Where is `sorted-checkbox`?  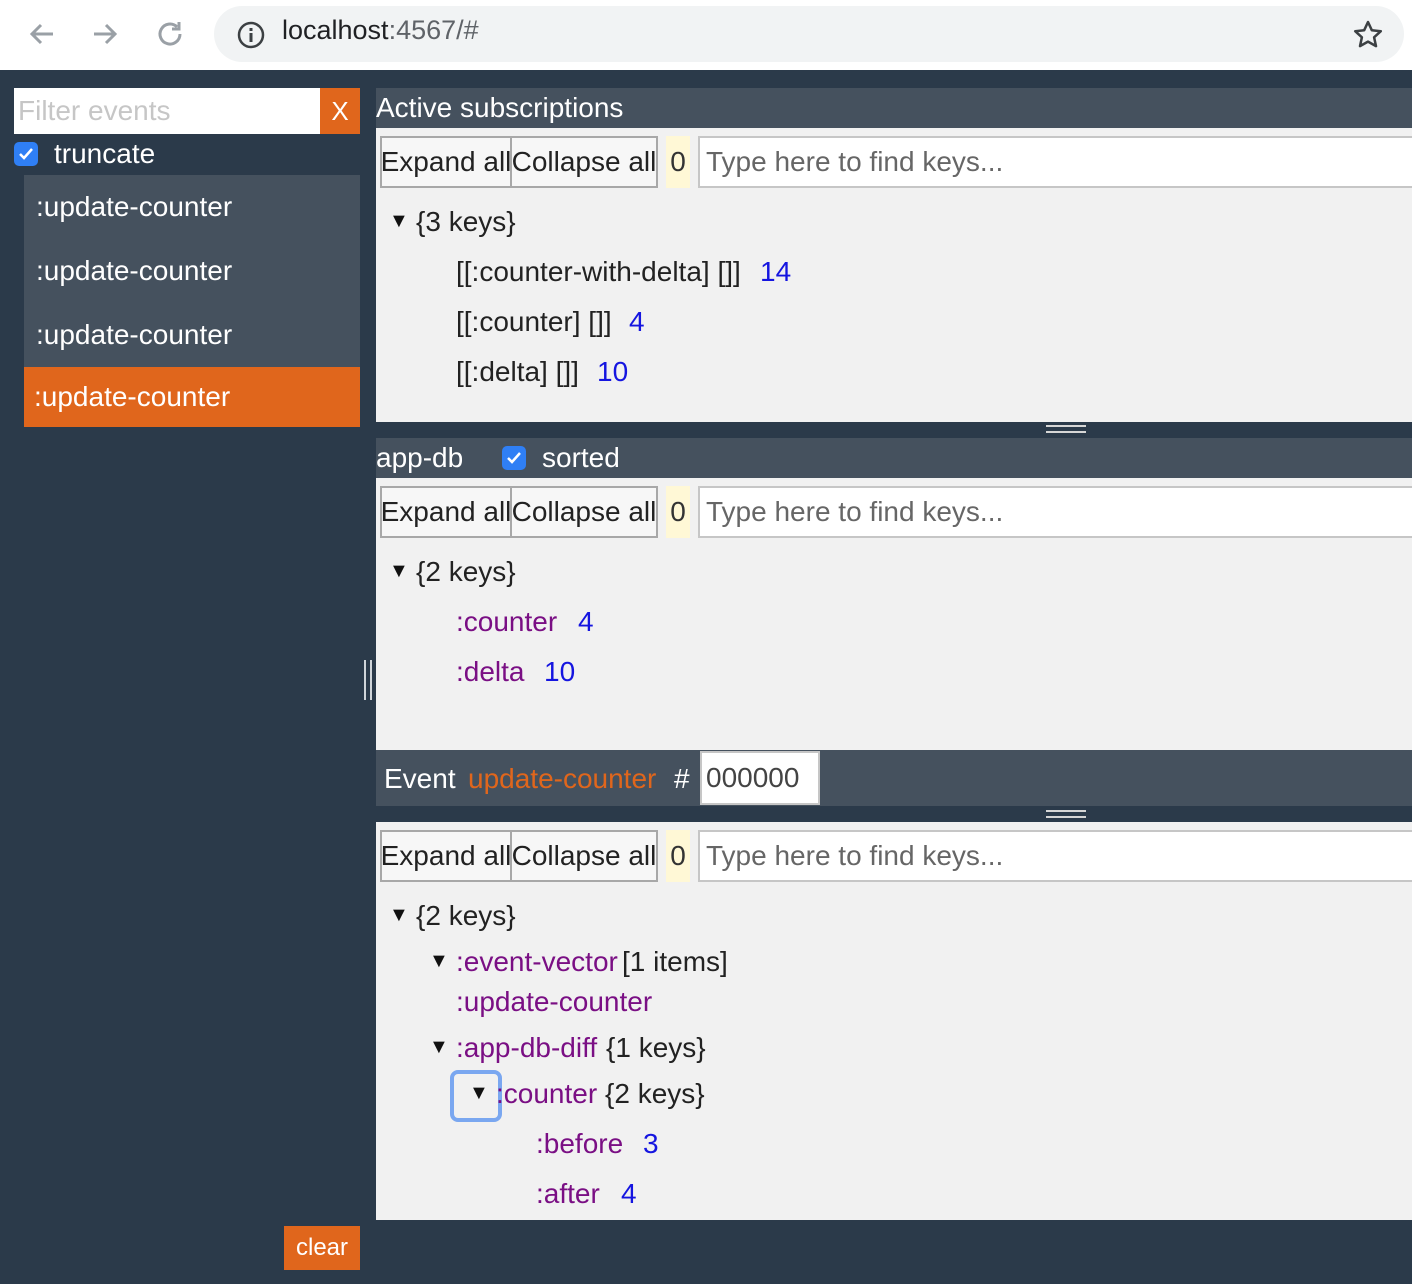
sorted-checkbox is located at coordinates (514, 458).